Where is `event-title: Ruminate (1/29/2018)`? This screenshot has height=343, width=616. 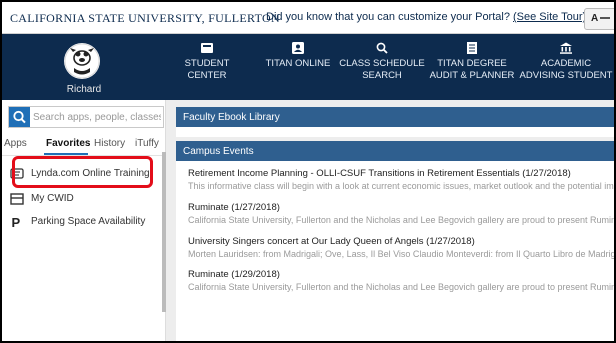
event-title: Ruminate (1/29/2018) is located at coordinates (234, 274).